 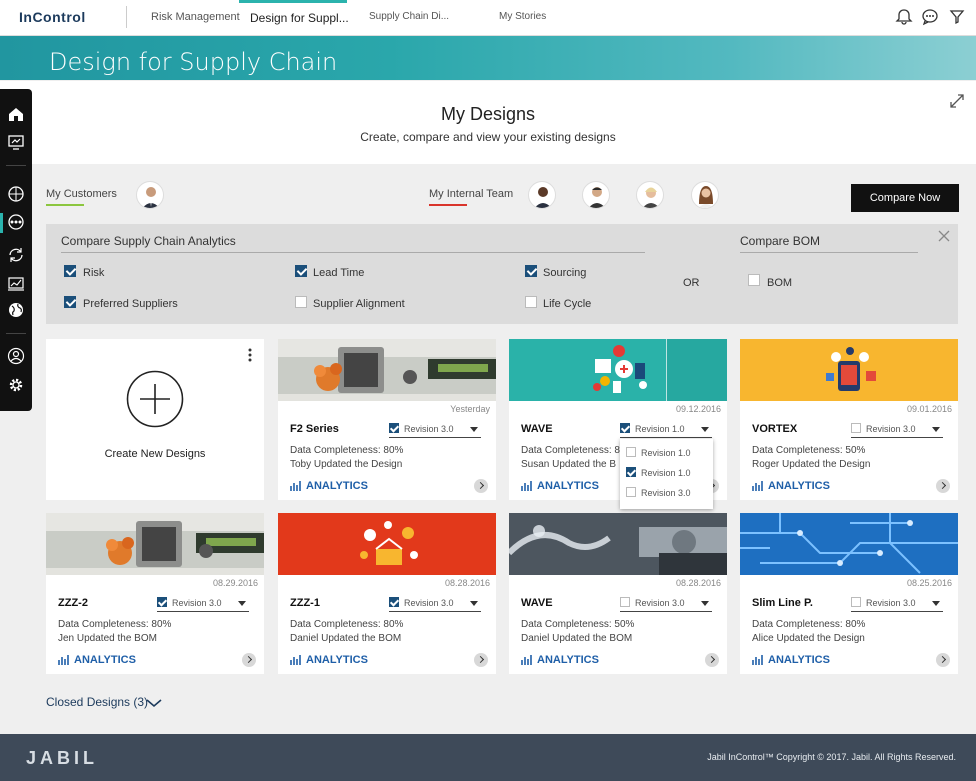 I want to click on supplier-alignment-checkbox, so click(x=301, y=302).